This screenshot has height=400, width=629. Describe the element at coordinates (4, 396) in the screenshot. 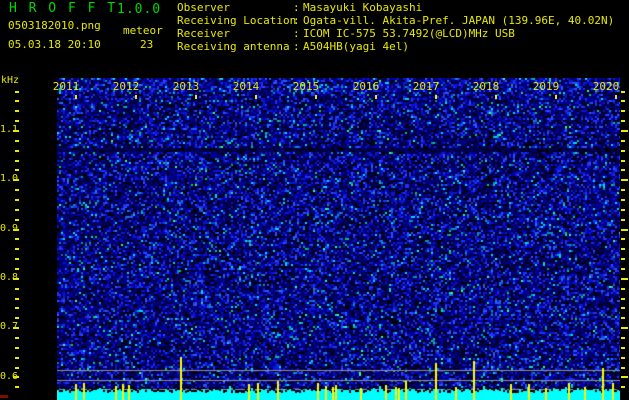

I see `record-indicator` at that location.